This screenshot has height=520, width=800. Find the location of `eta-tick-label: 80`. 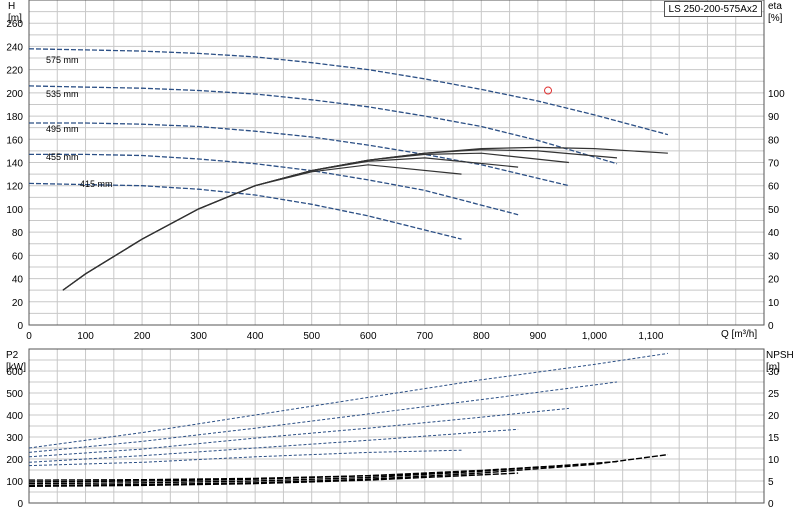

eta-tick-label: 80 is located at coordinates (774, 140).